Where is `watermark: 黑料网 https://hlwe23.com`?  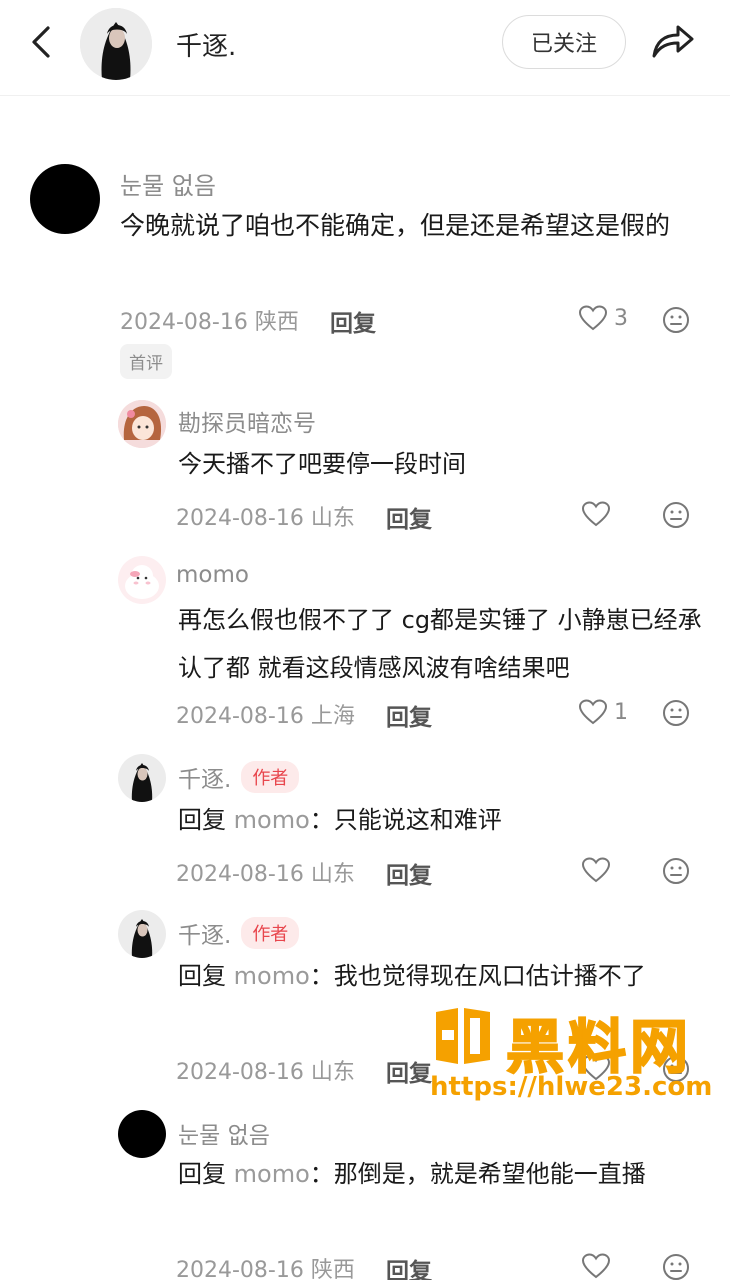
watermark: 黑料网 https://hlwe23.com is located at coordinates (578, 1055).